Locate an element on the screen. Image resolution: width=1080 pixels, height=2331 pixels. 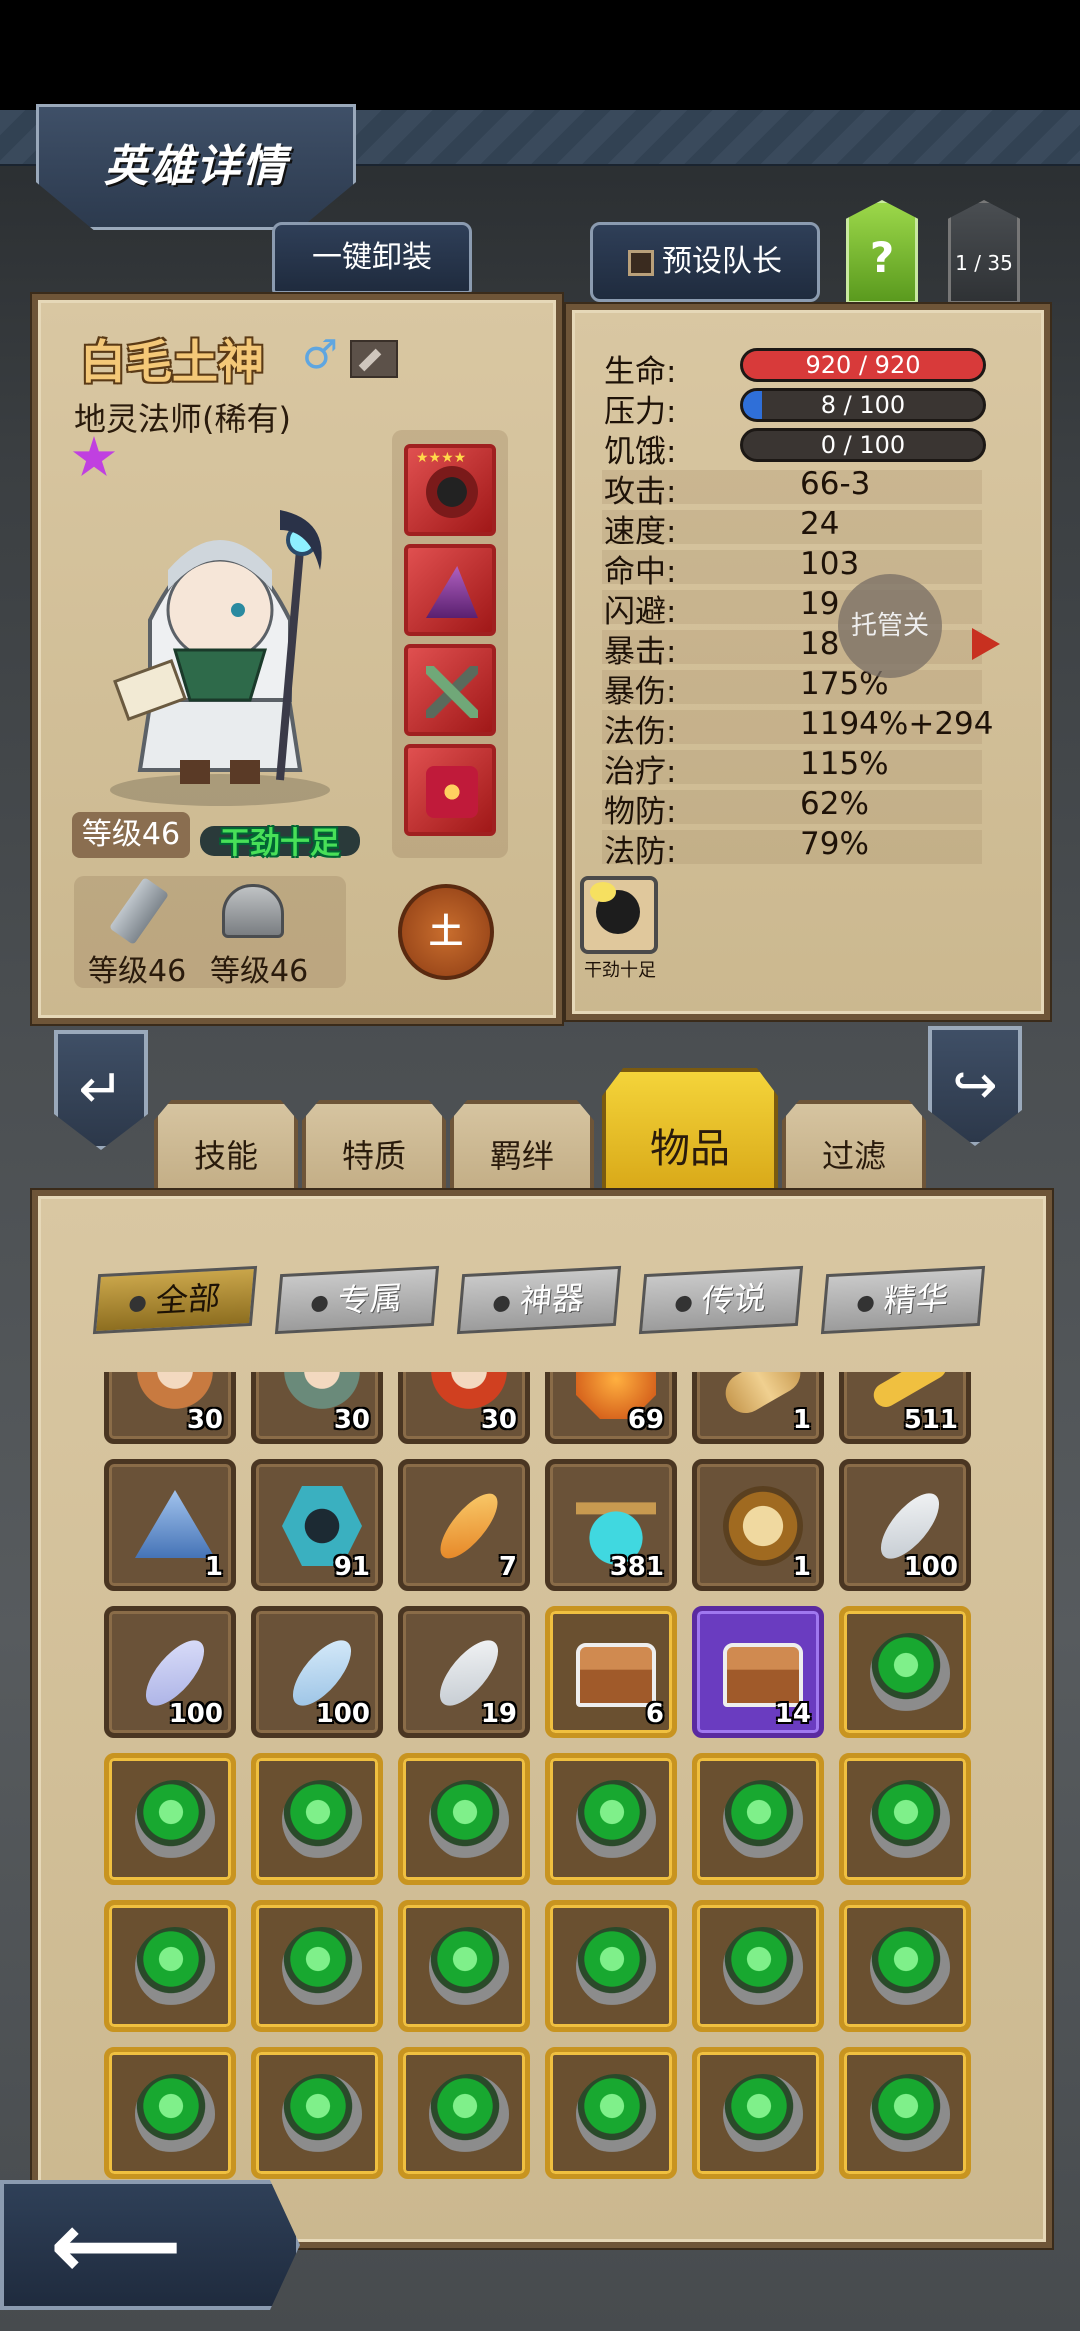
stat-value: 66-3 is located at coordinates (835, 484).